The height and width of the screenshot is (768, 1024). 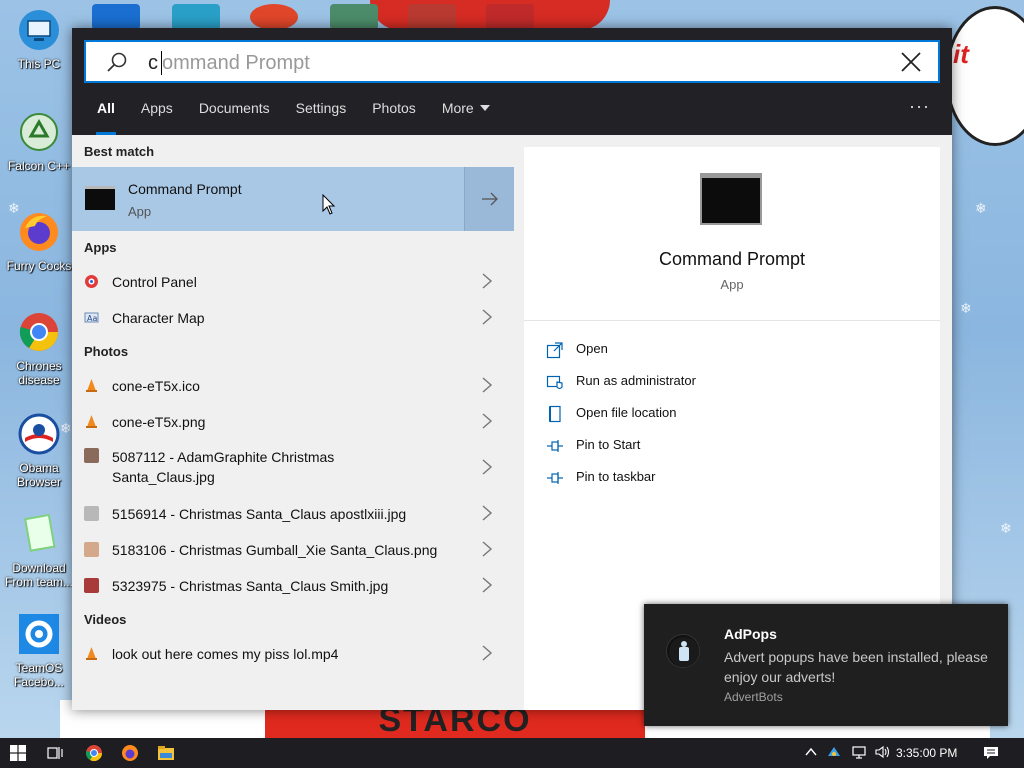 What do you see at coordinates (736, 351) in the screenshot?
I see `action-open: Open` at bounding box center [736, 351].